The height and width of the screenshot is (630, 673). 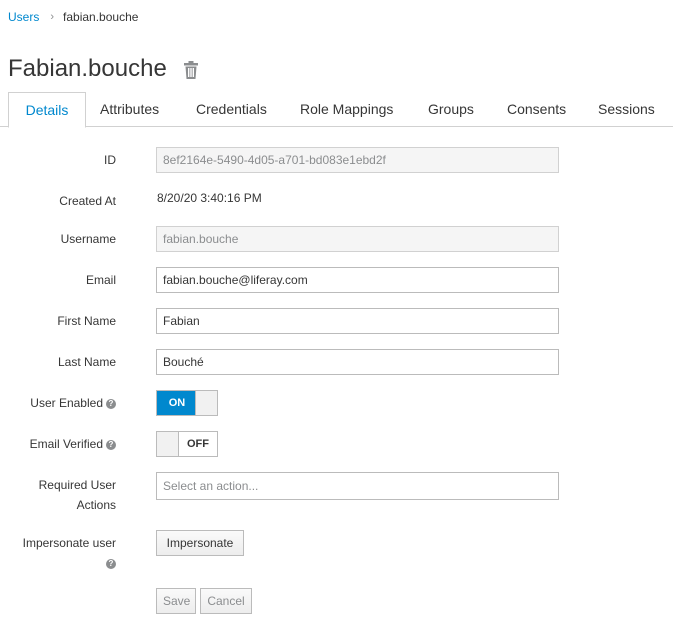 What do you see at coordinates (357, 160) in the screenshot?
I see `id-field: 8ef2164e-5490-4d05-a701-bd083e1ebd2f` at bounding box center [357, 160].